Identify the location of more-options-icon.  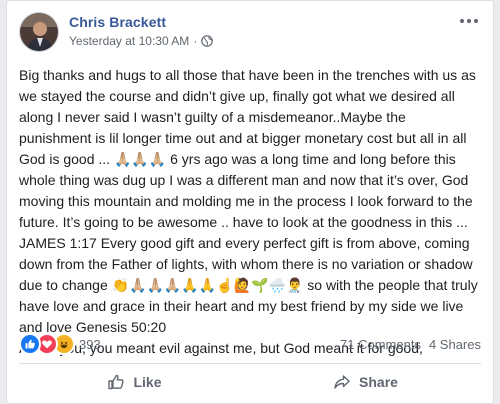
(469, 21).